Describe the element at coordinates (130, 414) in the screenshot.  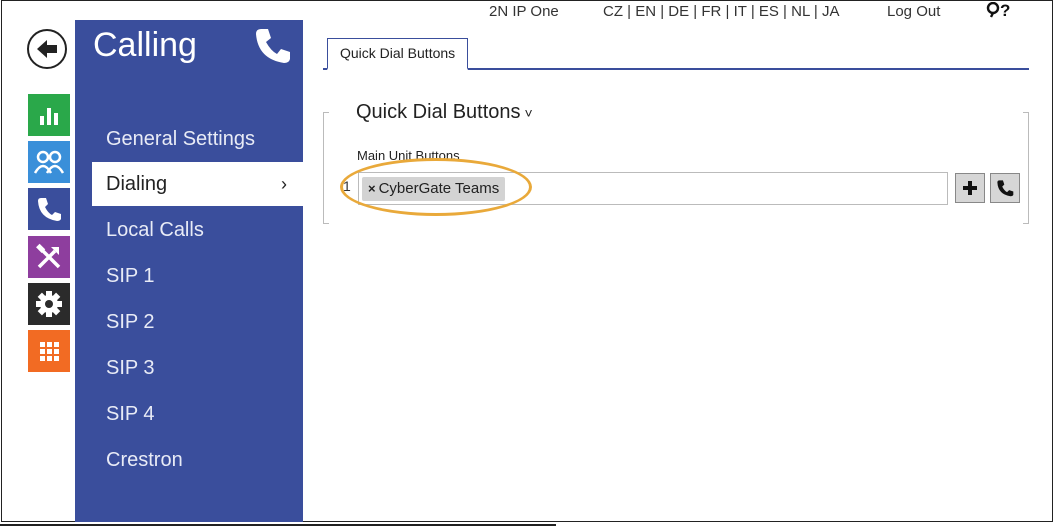
I see `sidebar-item-label: SIP 4` at that location.